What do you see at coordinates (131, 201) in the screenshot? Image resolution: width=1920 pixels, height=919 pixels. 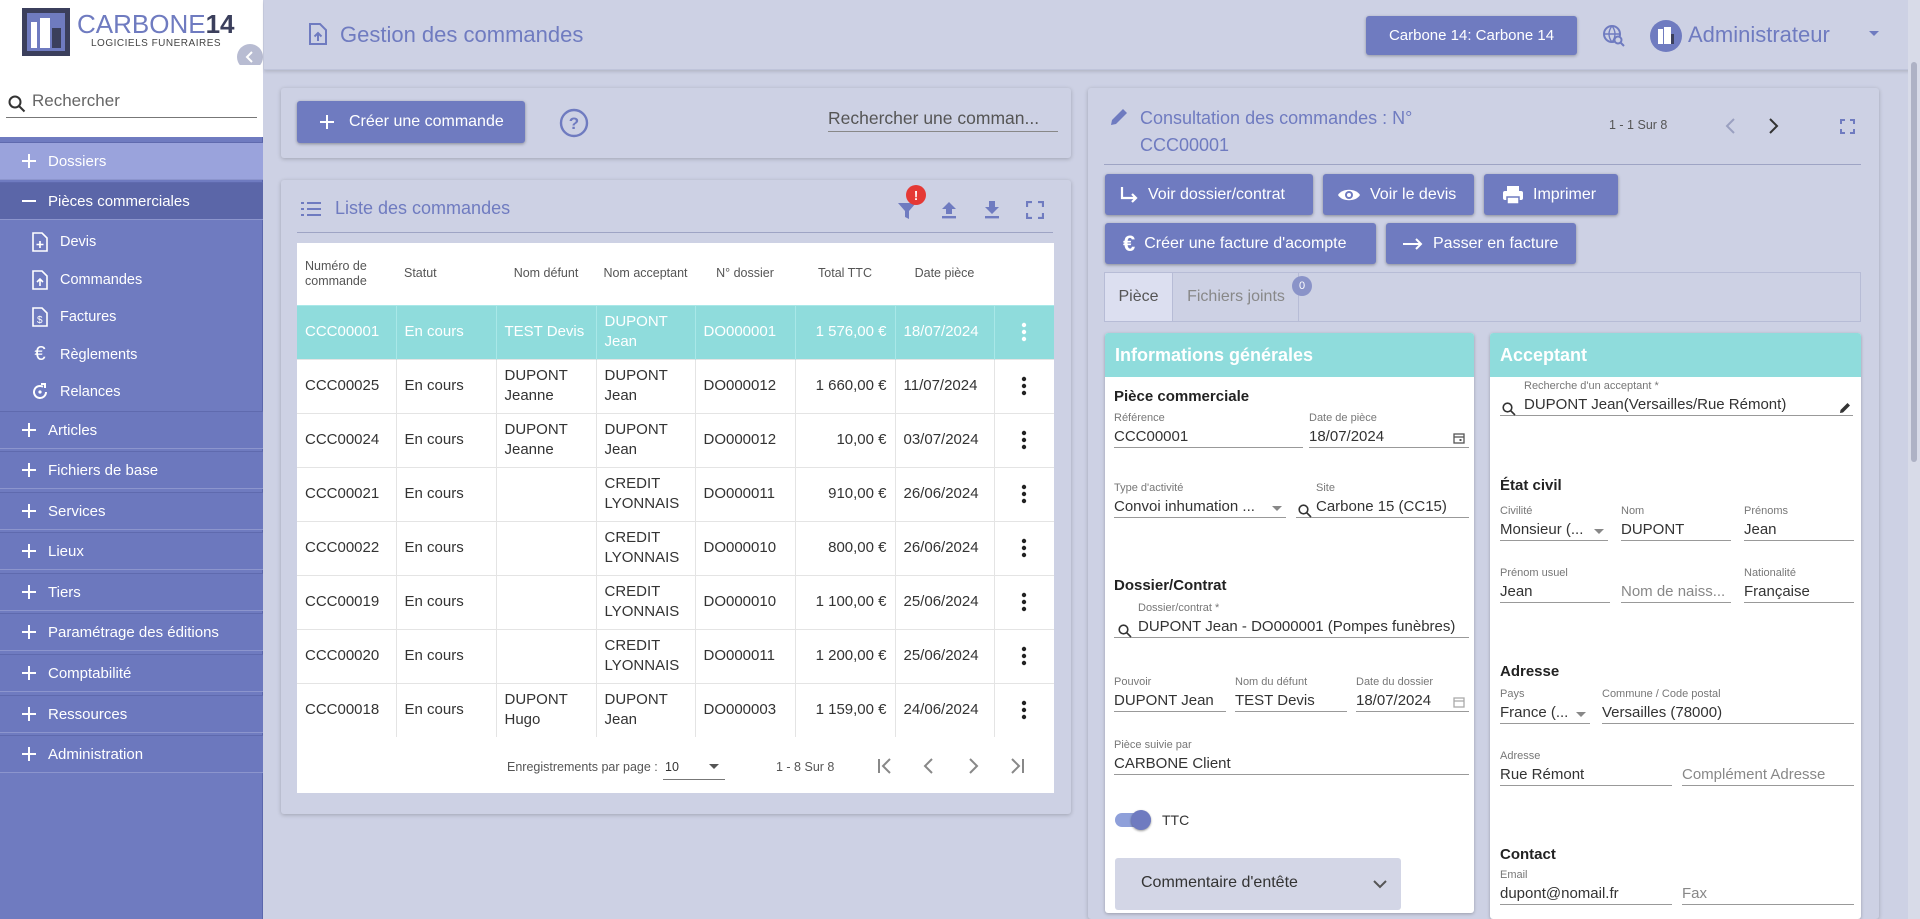 I see `sidebar-item-pieces-commerciales: Pièces commerciales` at bounding box center [131, 201].